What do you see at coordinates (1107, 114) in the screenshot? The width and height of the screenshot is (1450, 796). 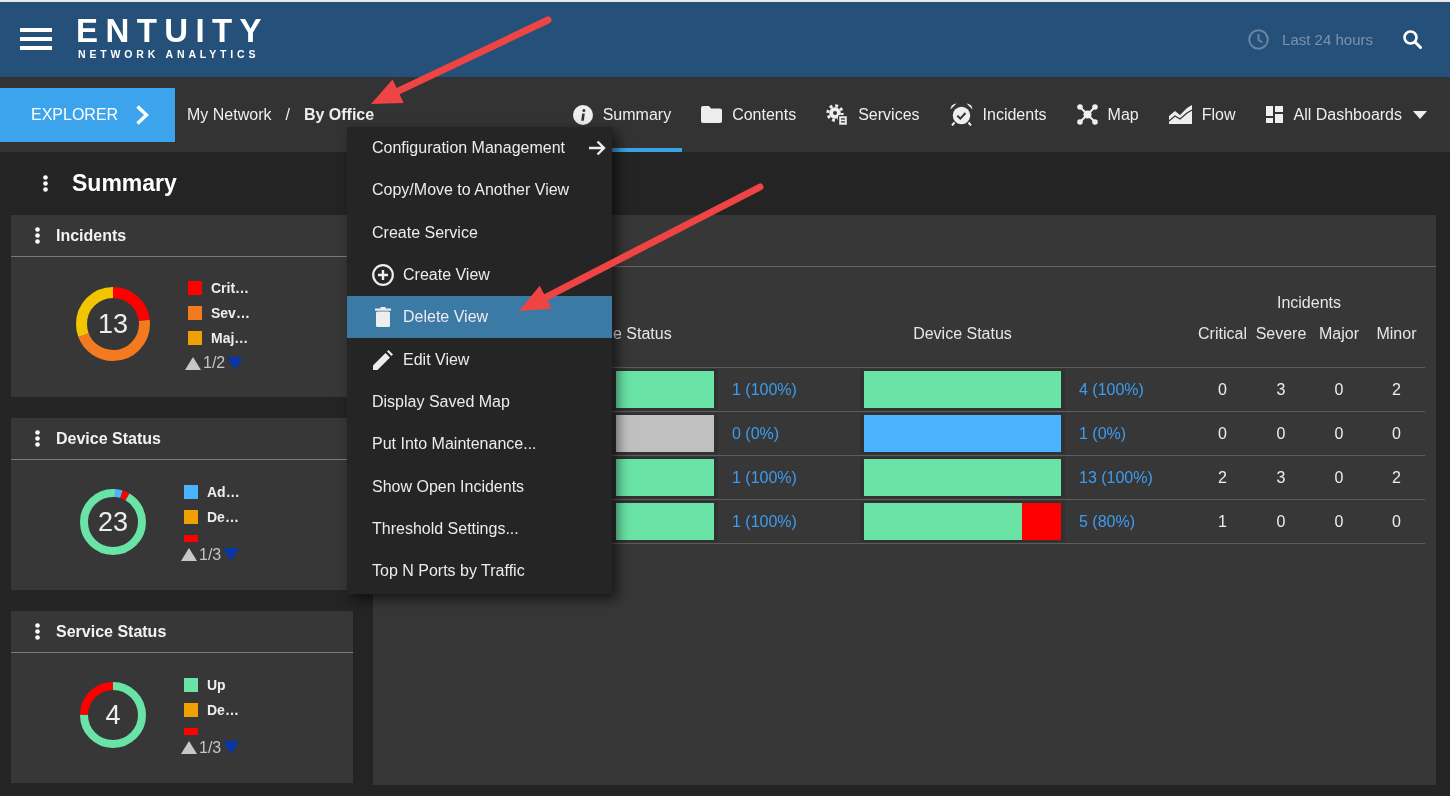 I see `nav-tab: Map` at bounding box center [1107, 114].